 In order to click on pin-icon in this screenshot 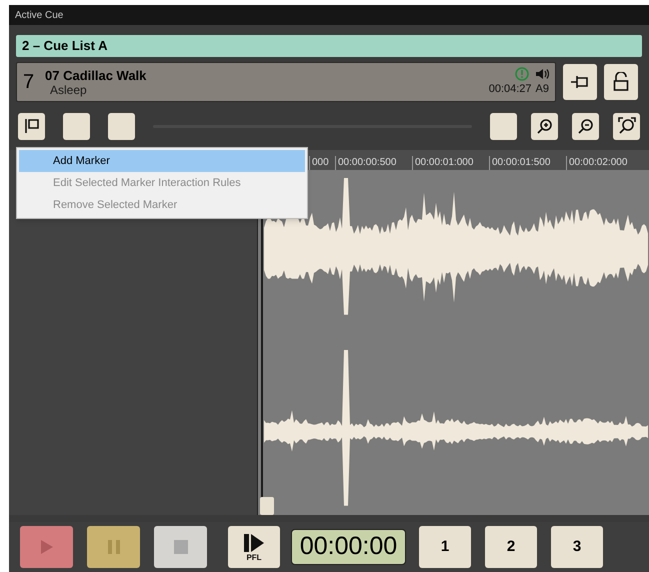, I will do `click(580, 82)`.